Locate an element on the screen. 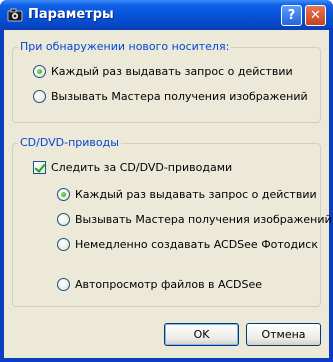  help-button: ? is located at coordinates (291, 15).